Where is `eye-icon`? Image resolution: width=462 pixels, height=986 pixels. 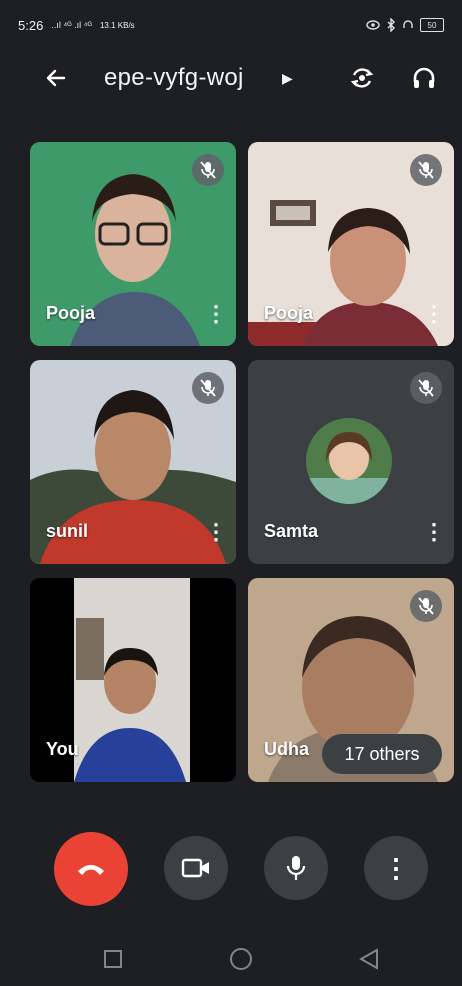
eye-icon is located at coordinates (373, 25).